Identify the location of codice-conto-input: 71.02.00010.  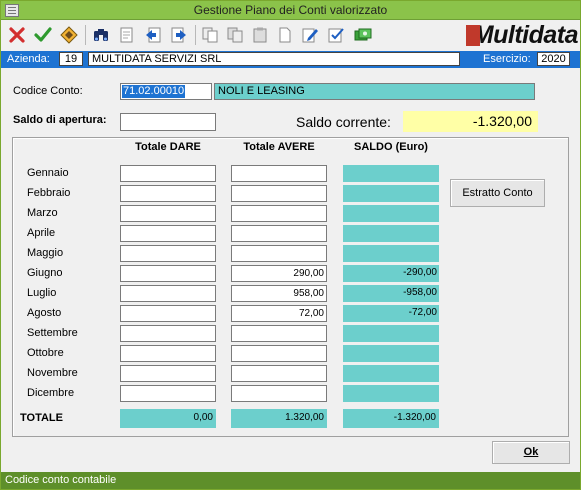
(166, 91).